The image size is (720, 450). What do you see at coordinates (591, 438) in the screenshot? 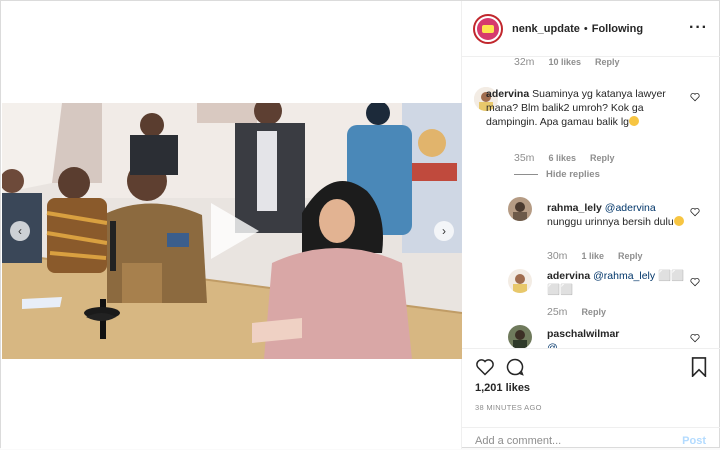
I see `add-comment-bar: Add a comment... Post` at bounding box center [591, 438].